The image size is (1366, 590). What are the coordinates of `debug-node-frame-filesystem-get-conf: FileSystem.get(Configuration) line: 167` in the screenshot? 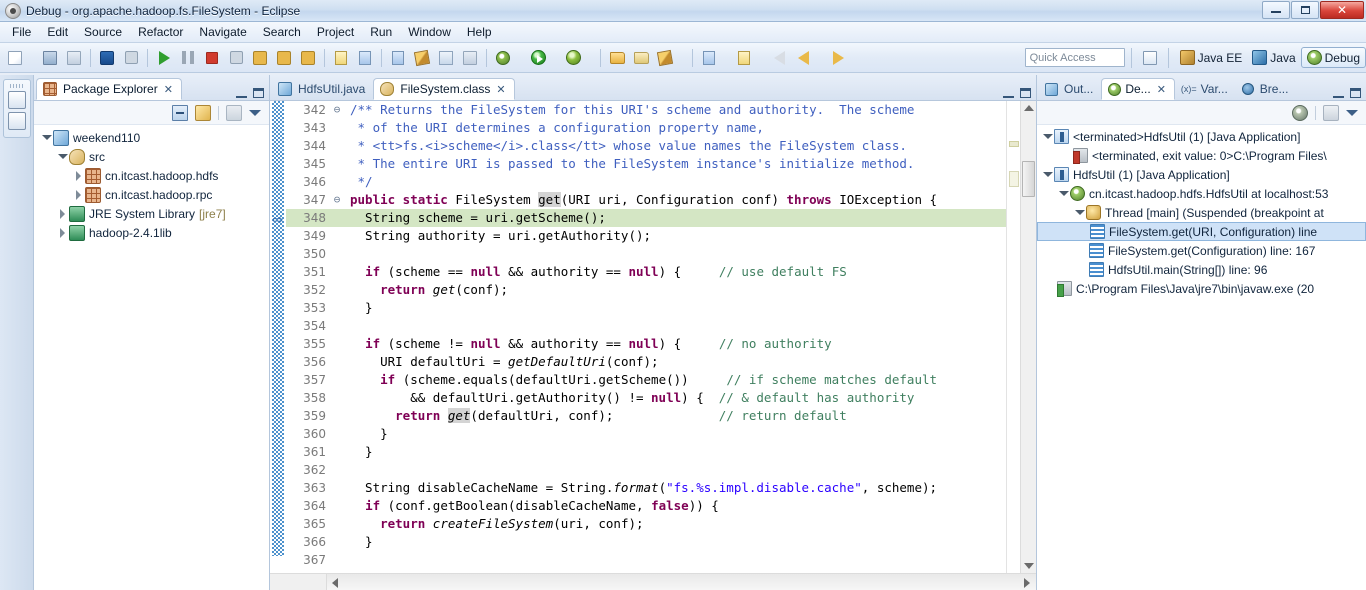 It's located at (1201, 250).